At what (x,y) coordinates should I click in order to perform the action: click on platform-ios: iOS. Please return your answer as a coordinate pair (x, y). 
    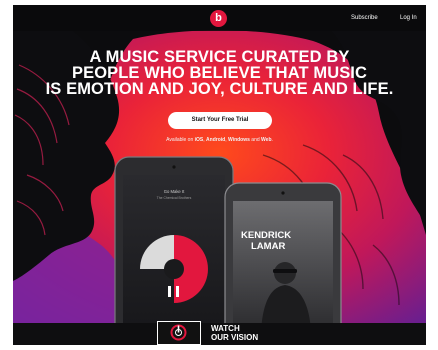
    Looking at the image, I should click on (199, 140).